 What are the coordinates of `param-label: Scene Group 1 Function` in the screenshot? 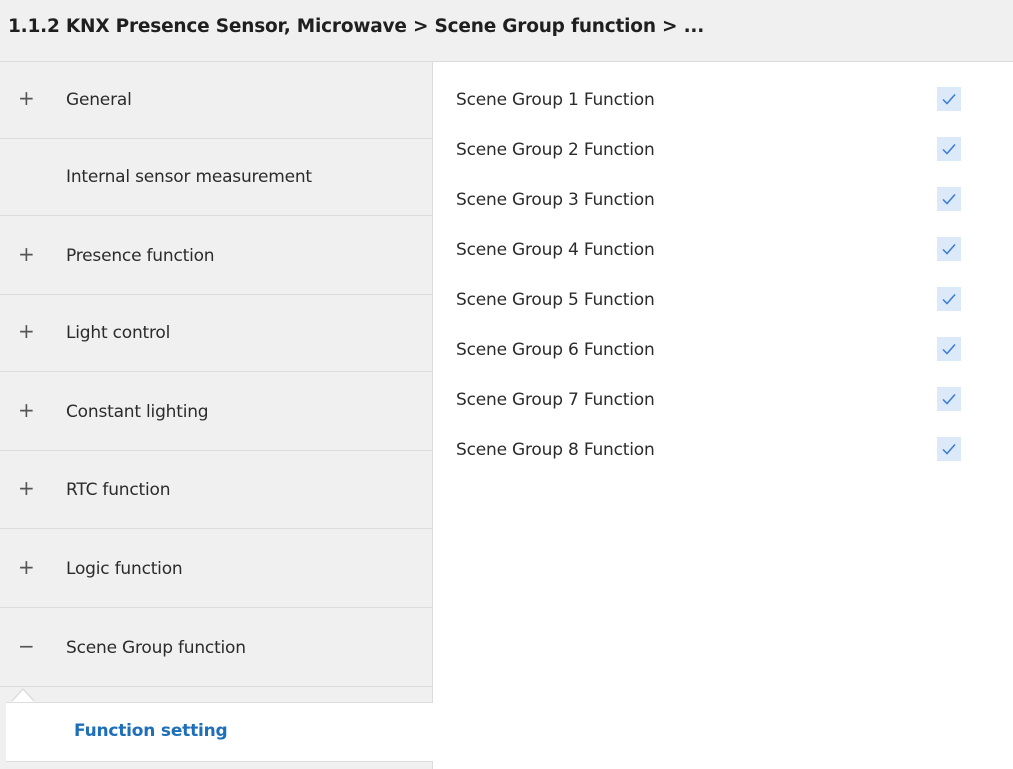 It's located at (555, 100).